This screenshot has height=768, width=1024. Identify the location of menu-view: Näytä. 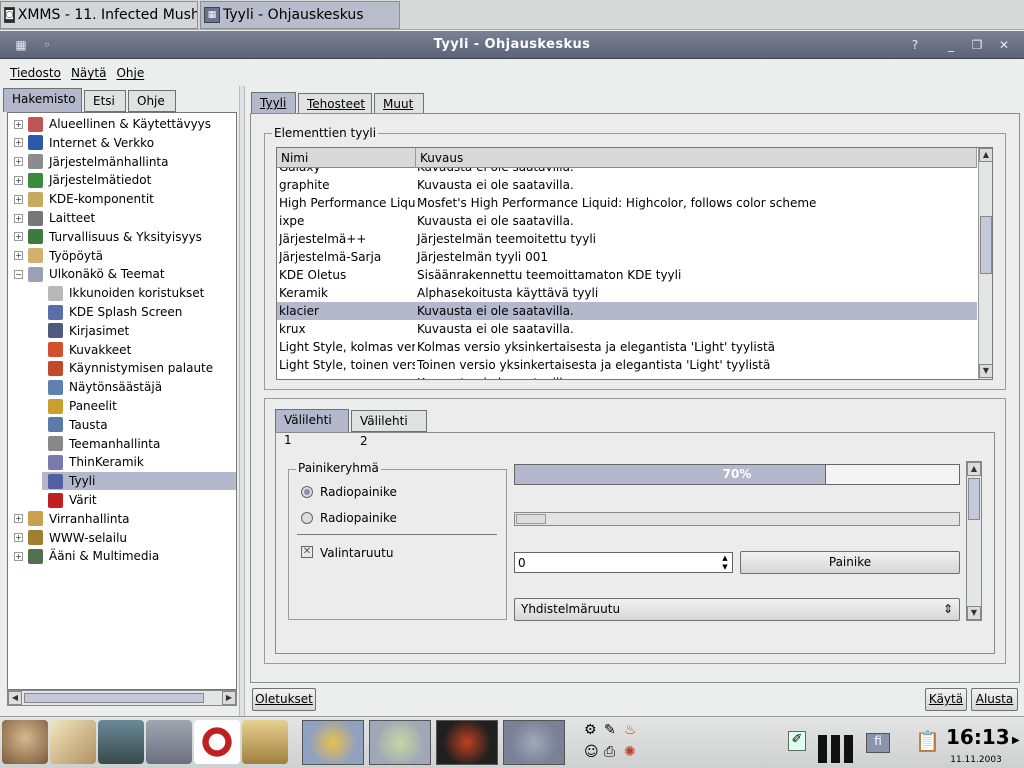
(89, 73).